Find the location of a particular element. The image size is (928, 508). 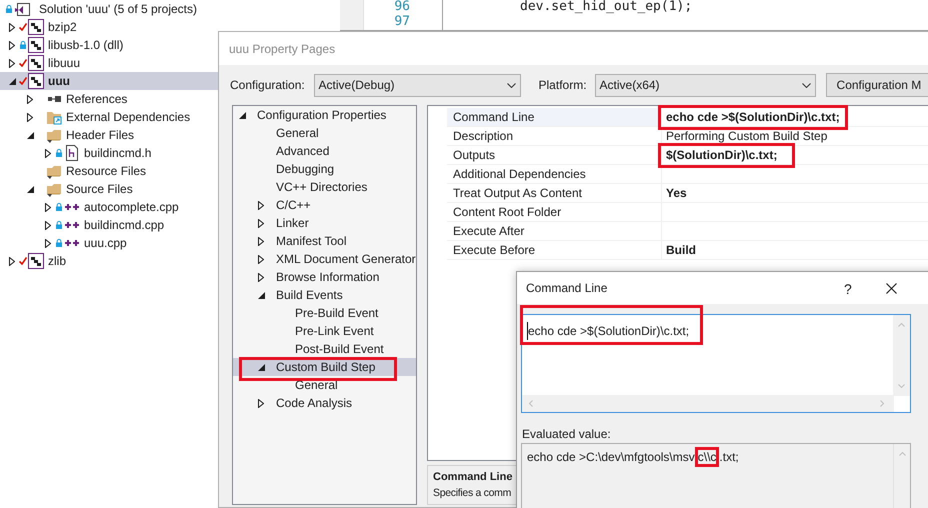

tree-item: Post-Build Event is located at coordinates (324, 349).